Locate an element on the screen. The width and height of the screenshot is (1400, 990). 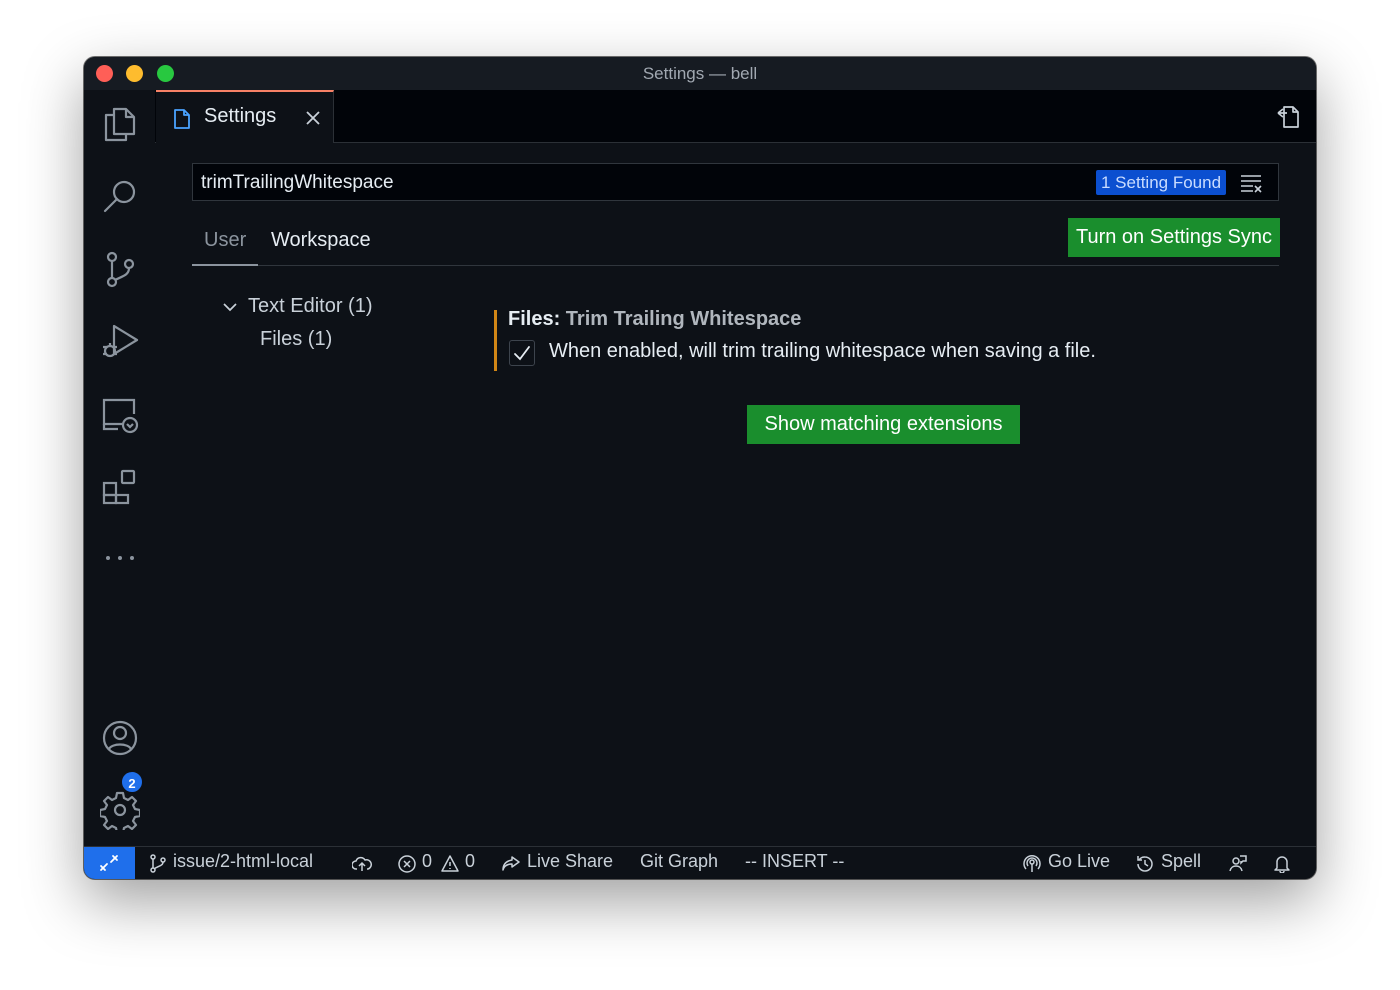
search-view-button is located at coordinates (120, 197).